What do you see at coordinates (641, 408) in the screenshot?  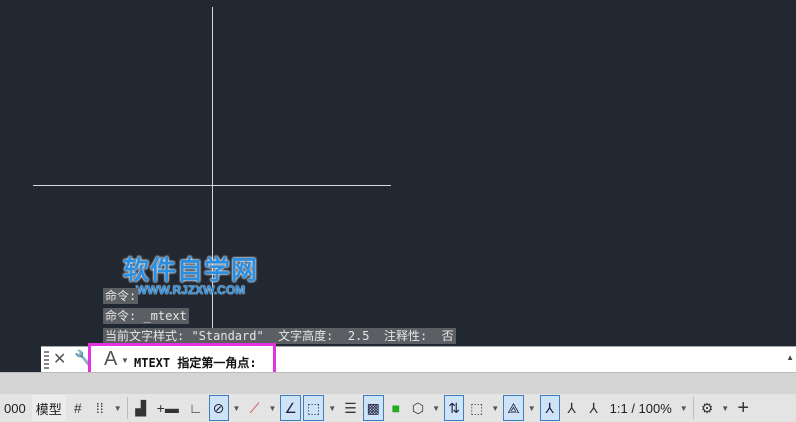 I see `scale-dropdown: 1:1 / 100%` at bounding box center [641, 408].